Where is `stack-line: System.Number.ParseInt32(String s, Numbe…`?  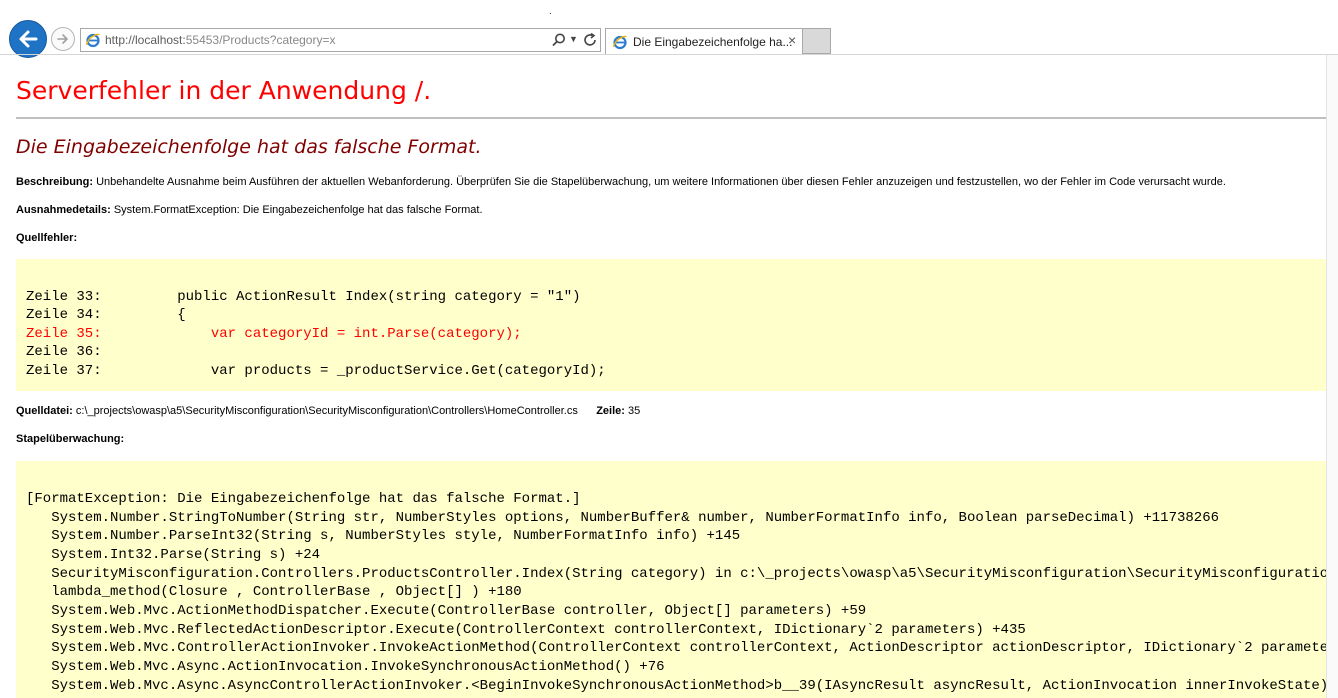
stack-line: System.Number.ParseInt32(String s, Numbe… is located at coordinates (383, 536).